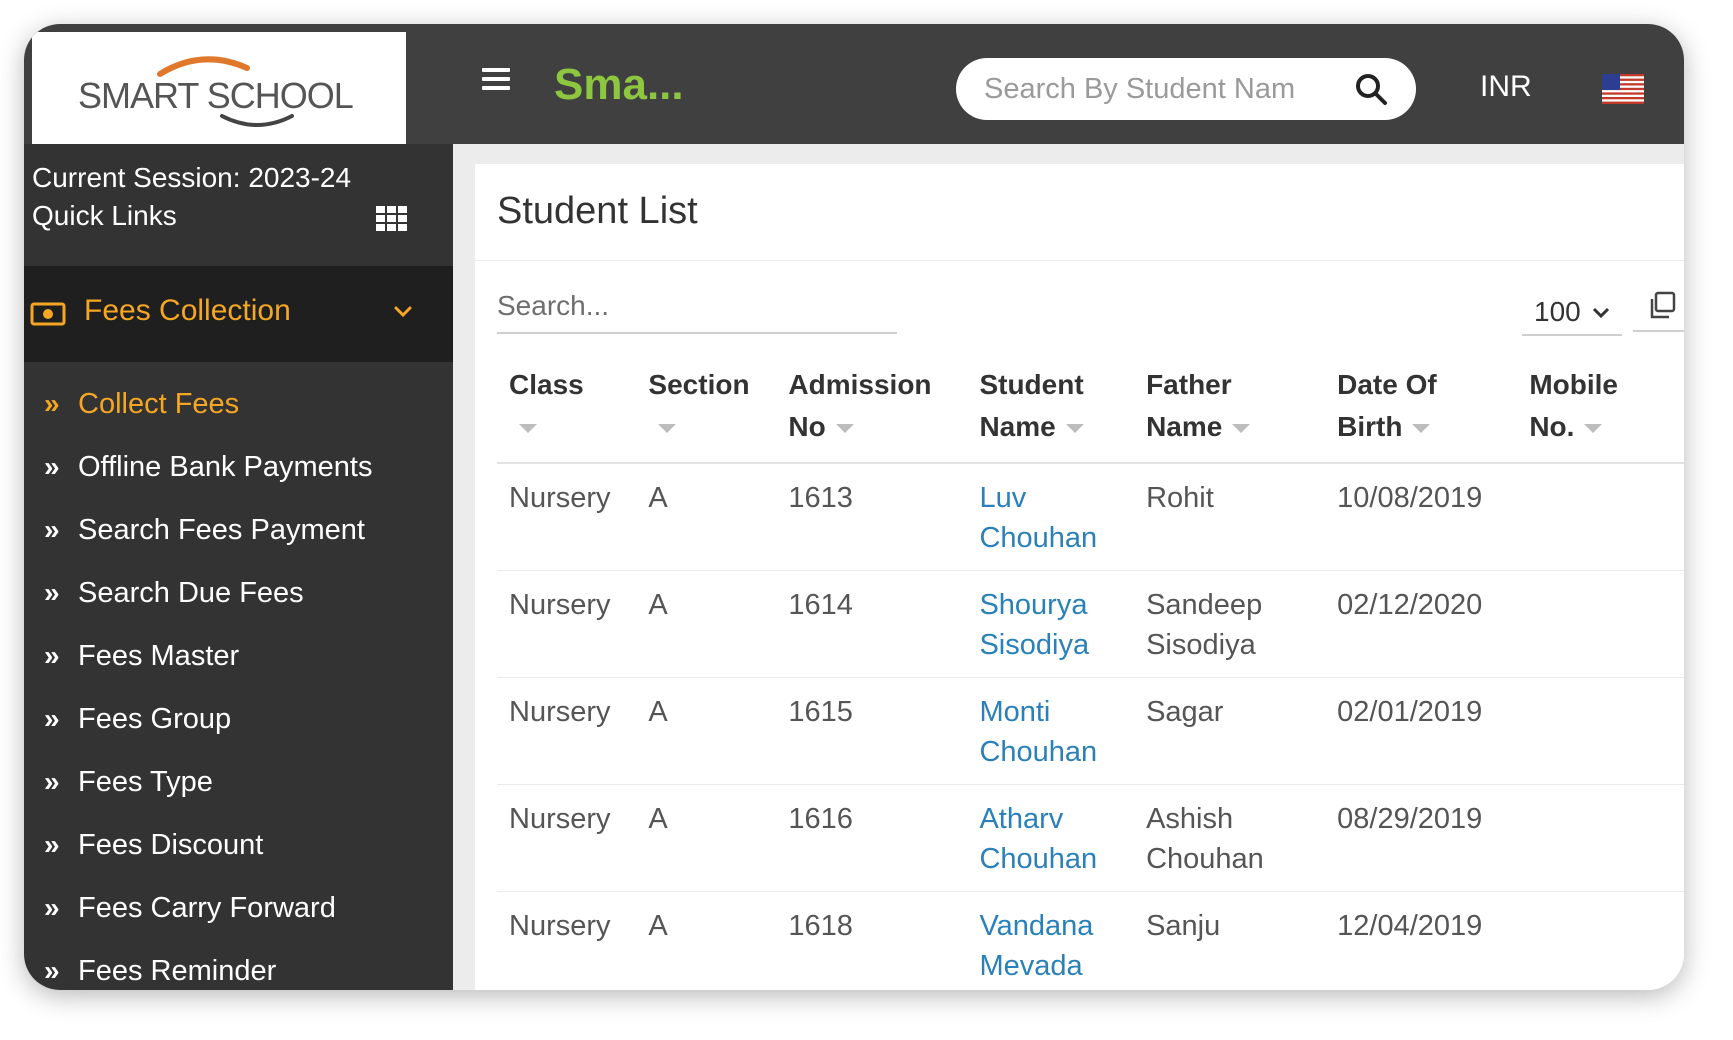 This screenshot has width=1733, height=1040. I want to click on column-header: Section, so click(706, 407).